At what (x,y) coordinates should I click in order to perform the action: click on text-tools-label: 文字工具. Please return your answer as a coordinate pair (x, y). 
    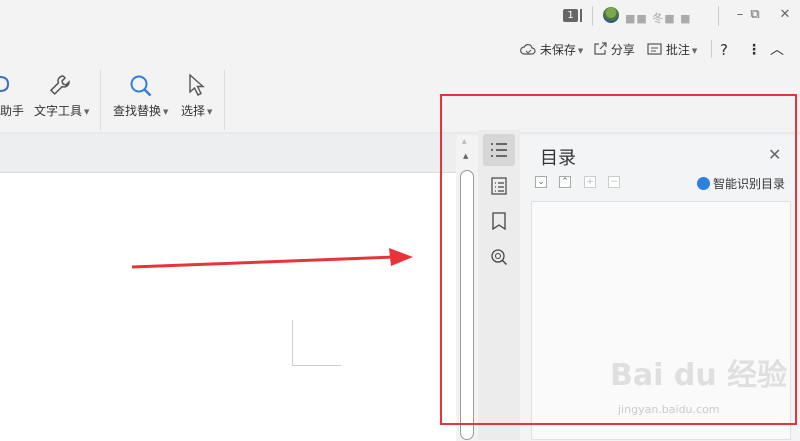
    Looking at the image, I should click on (58, 111).